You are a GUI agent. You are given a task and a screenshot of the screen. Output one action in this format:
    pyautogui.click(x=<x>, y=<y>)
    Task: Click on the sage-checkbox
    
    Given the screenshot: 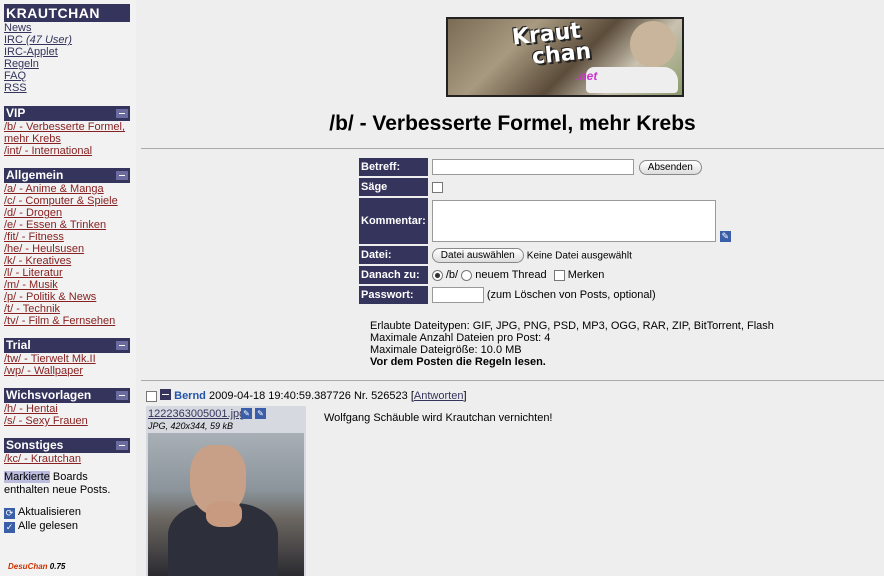 What is the action you would take?
    pyautogui.click(x=437, y=187)
    